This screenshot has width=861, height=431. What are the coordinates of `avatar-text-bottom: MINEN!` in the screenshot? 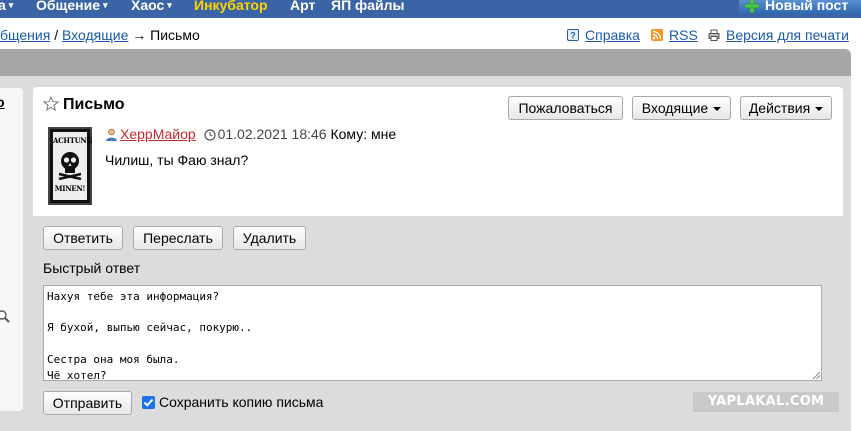 It's located at (70, 188).